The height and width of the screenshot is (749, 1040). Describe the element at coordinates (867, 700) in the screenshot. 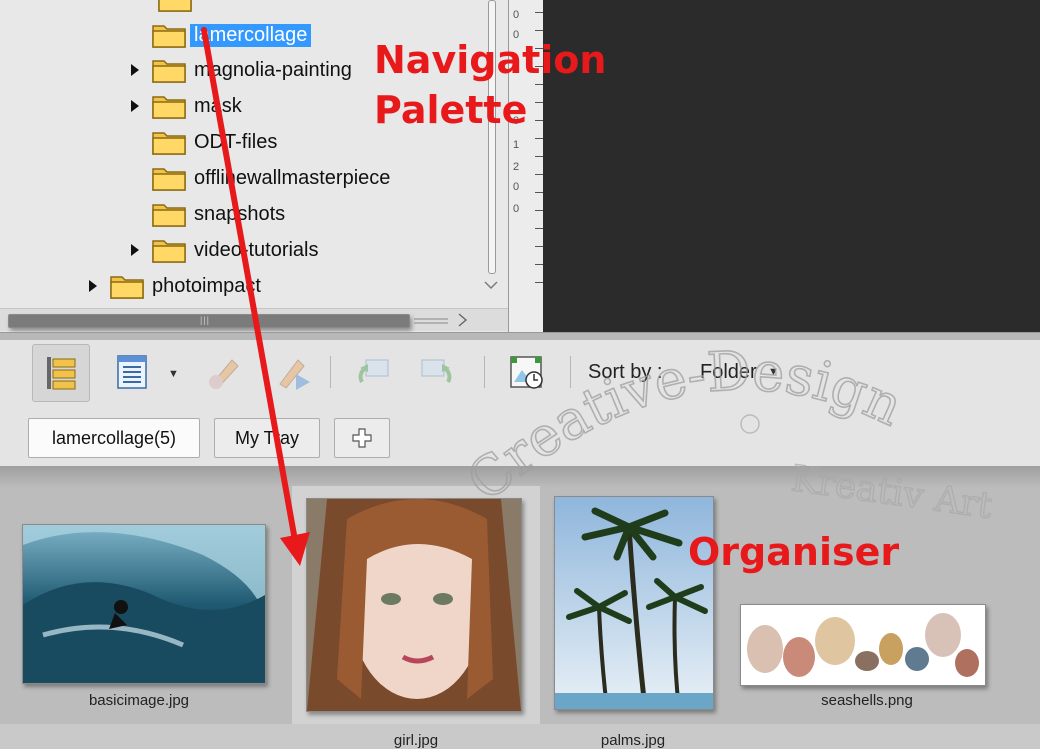

I see `thumbnail-filename: seashells.png` at that location.